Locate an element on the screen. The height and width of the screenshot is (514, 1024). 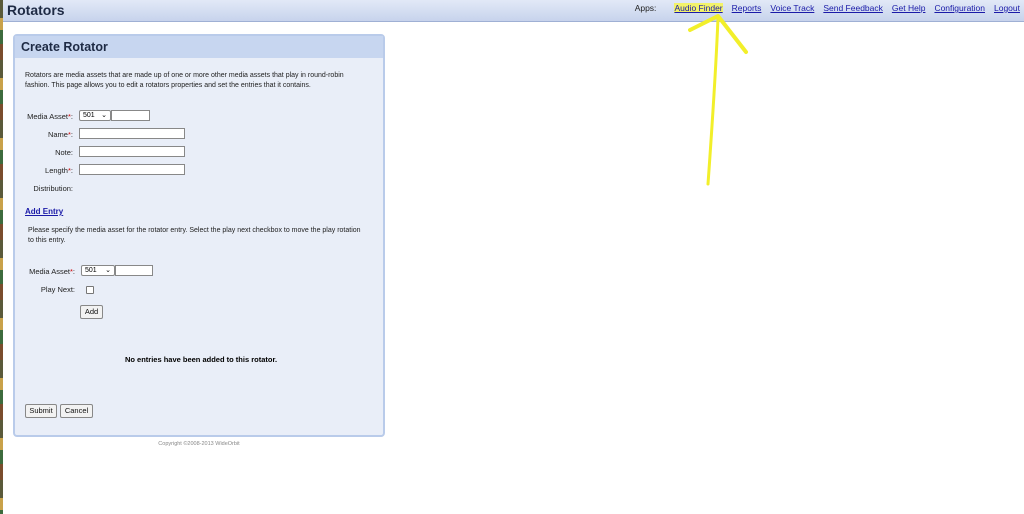
media-asset-select: 501 ⌄ is located at coordinates (95, 115).